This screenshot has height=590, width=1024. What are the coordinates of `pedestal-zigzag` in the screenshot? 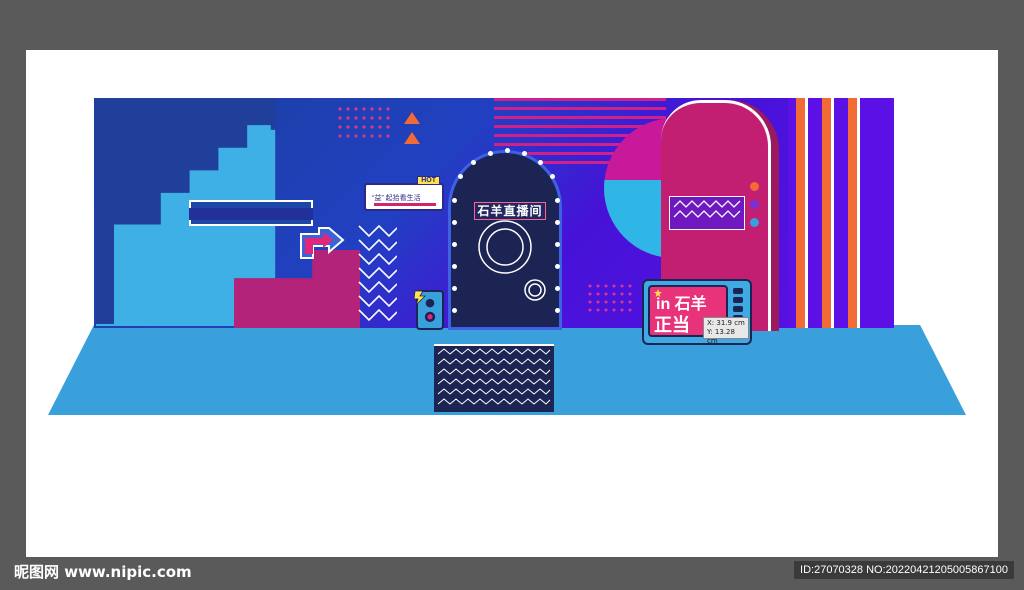 It's located at (494, 376).